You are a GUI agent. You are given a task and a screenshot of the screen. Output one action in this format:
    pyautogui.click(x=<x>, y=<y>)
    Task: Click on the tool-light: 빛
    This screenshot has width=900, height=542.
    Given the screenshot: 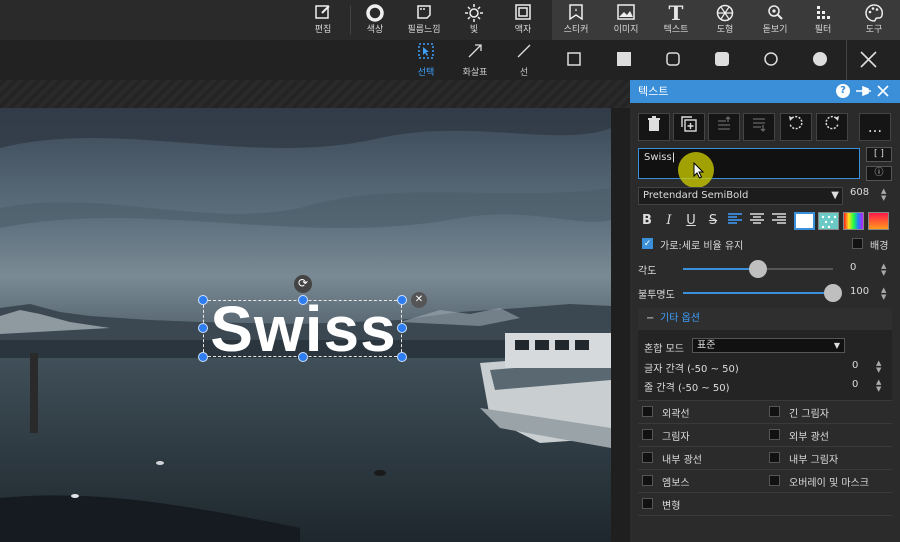 What is the action you would take?
    pyautogui.click(x=474, y=20)
    